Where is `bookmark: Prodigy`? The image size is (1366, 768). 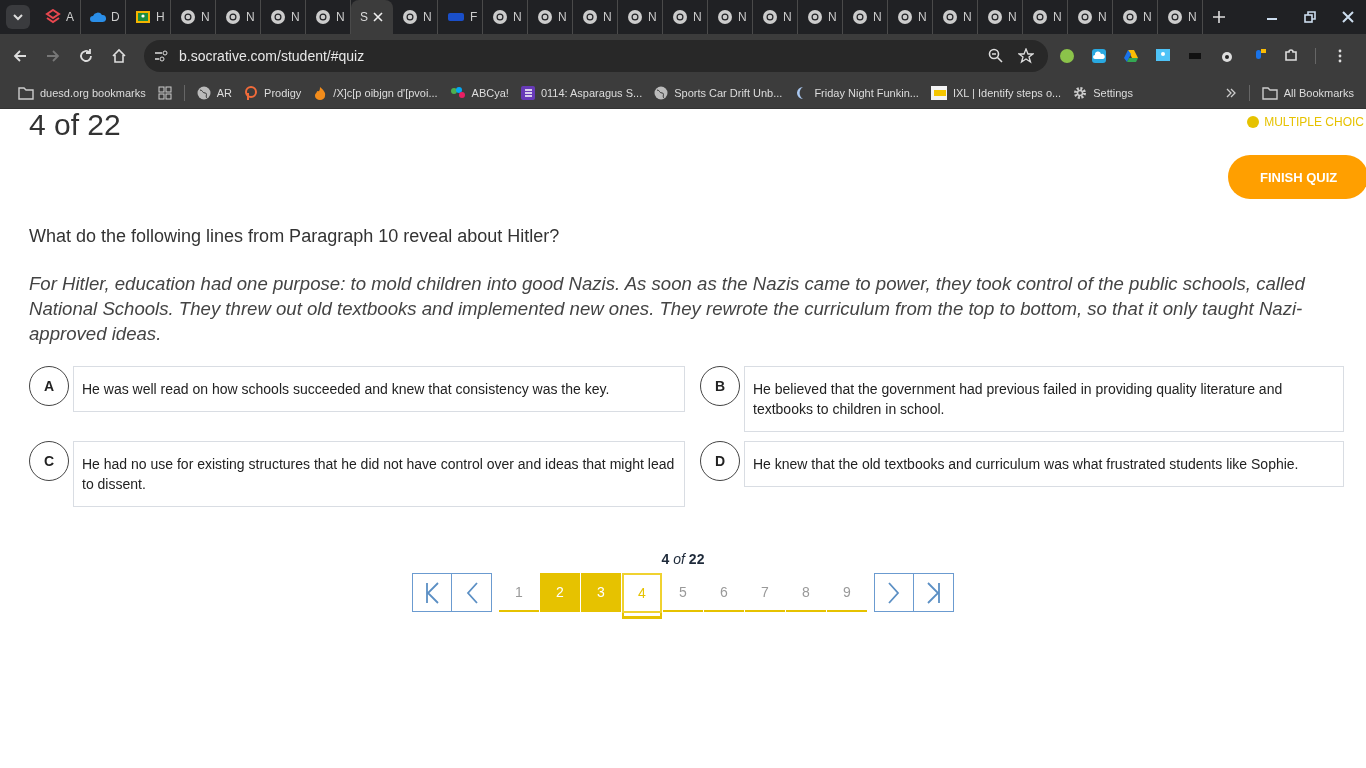 bookmark: Prodigy is located at coordinates (273, 93).